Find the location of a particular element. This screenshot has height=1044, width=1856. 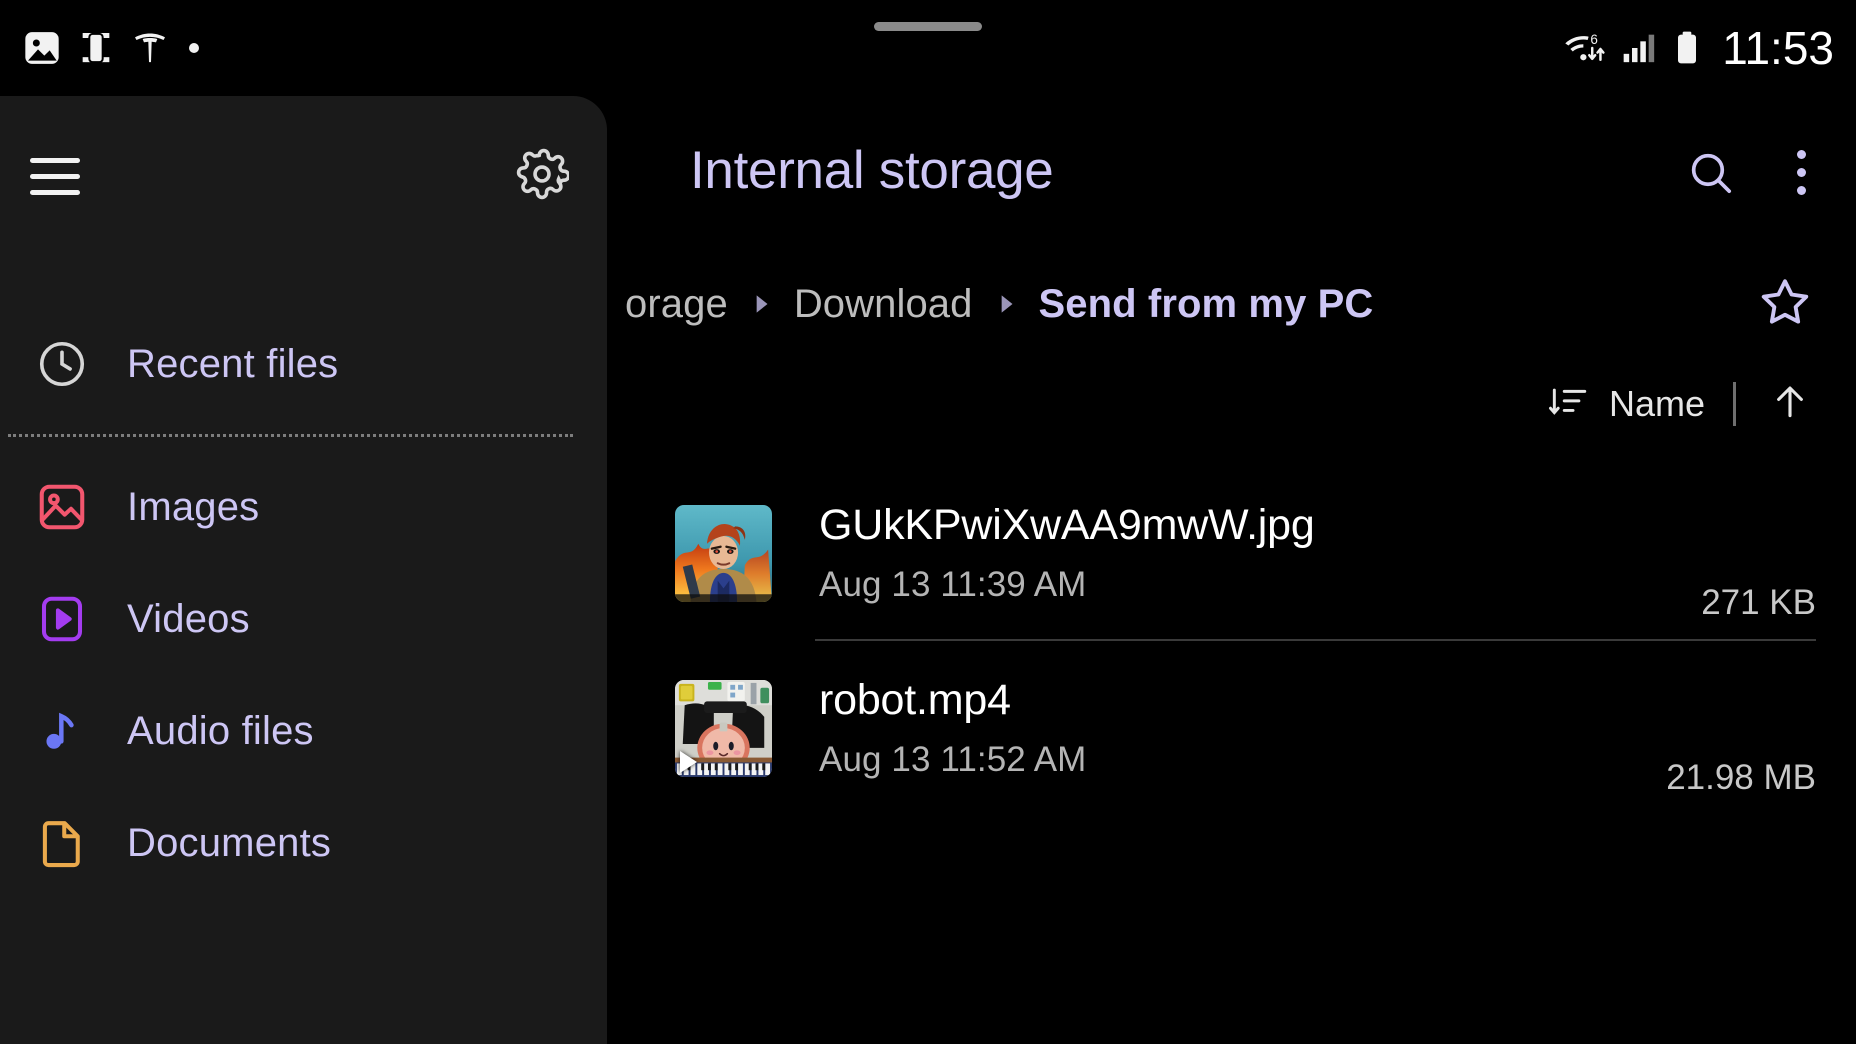

page-title: Internal storage is located at coordinates (872, 170).